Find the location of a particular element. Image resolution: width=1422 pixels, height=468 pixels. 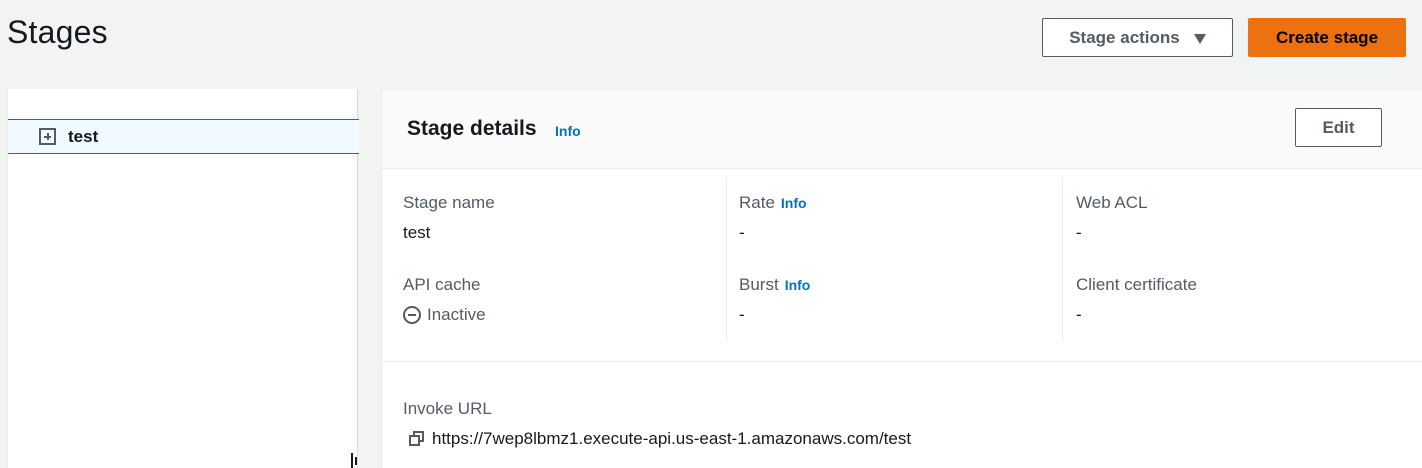

web-acl-value: - is located at coordinates (1079, 232).